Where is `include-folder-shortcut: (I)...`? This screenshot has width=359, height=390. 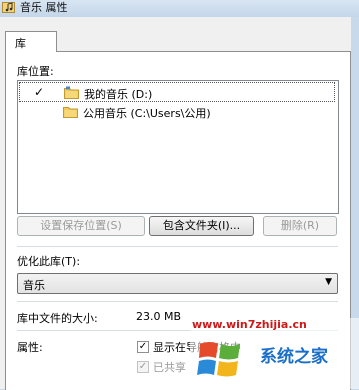
include-folder-shortcut: (I)... is located at coordinates (229, 225).